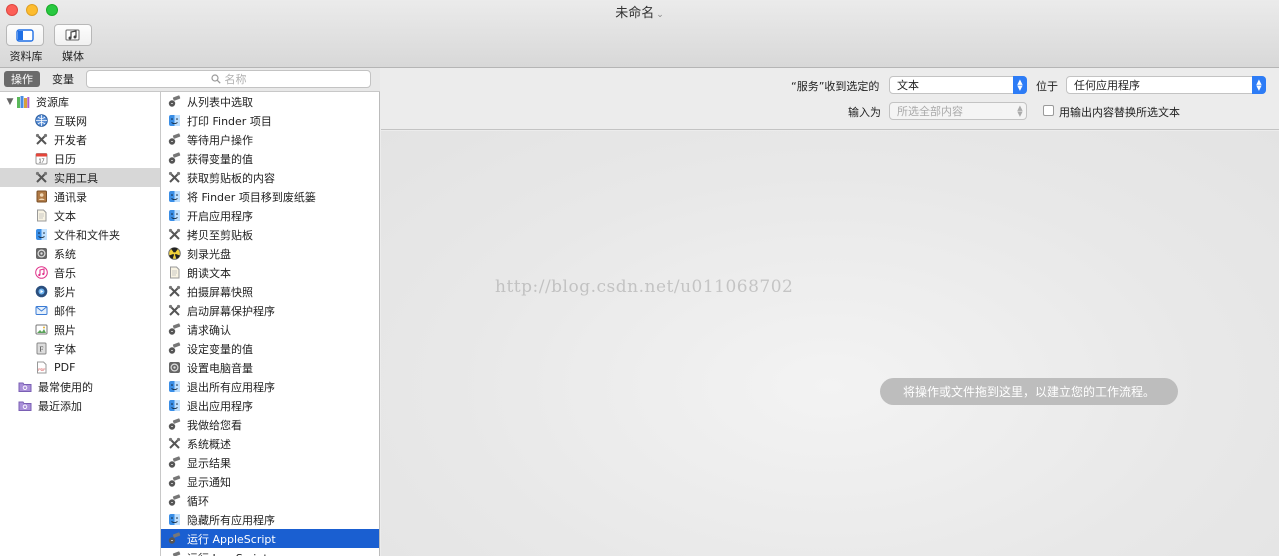  I want to click on action-item: 拍摄屏幕快照, so click(270, 291).